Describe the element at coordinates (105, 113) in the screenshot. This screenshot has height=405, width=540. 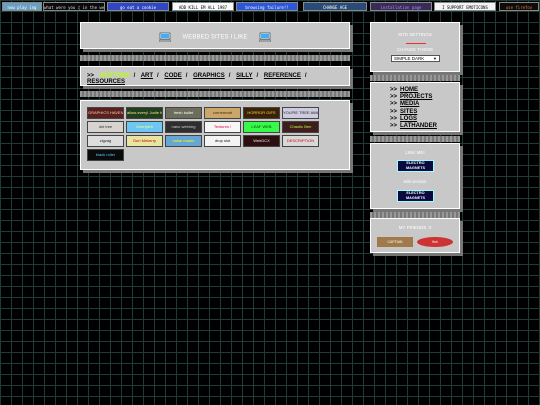
I see `site-button: GRAPHICS HAVEN` at that location.